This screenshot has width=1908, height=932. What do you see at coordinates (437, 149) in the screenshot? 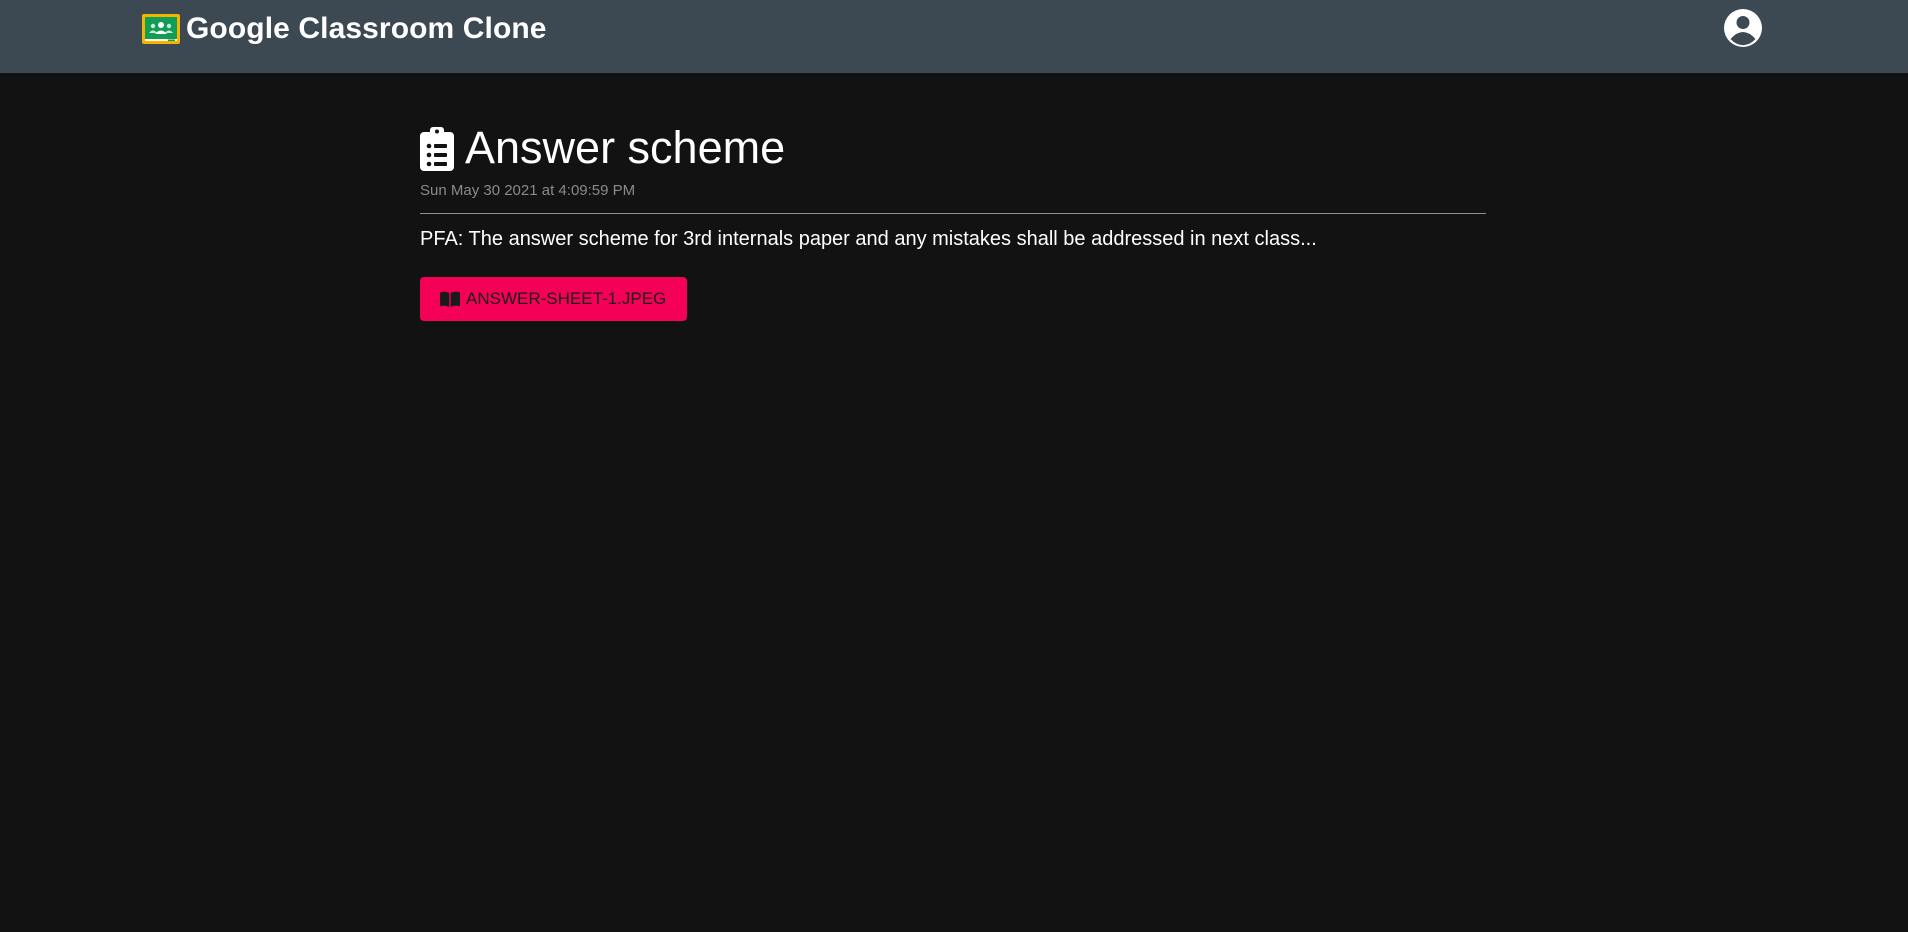
I see `clipboard-list-icon` at bounding box center [437, 149].